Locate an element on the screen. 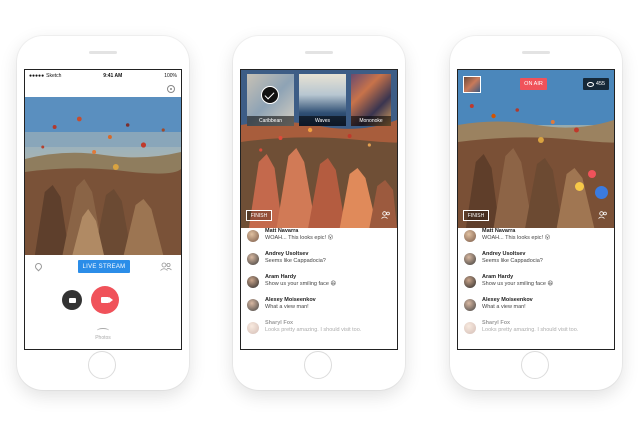  camera-preview is located at coordinates (103, 176).